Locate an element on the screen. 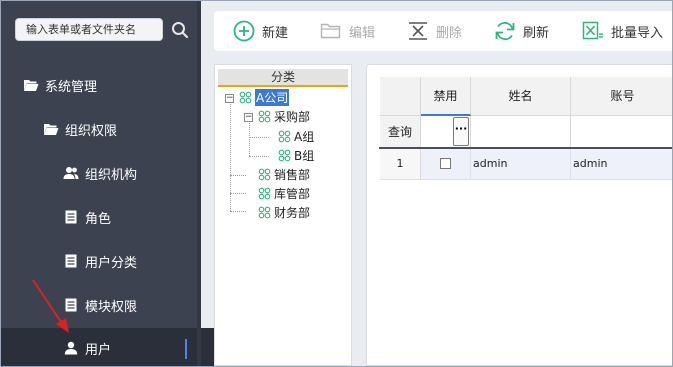 This screenshot has width=673, height=367. folder-icon is located at coordinates (331, 31).